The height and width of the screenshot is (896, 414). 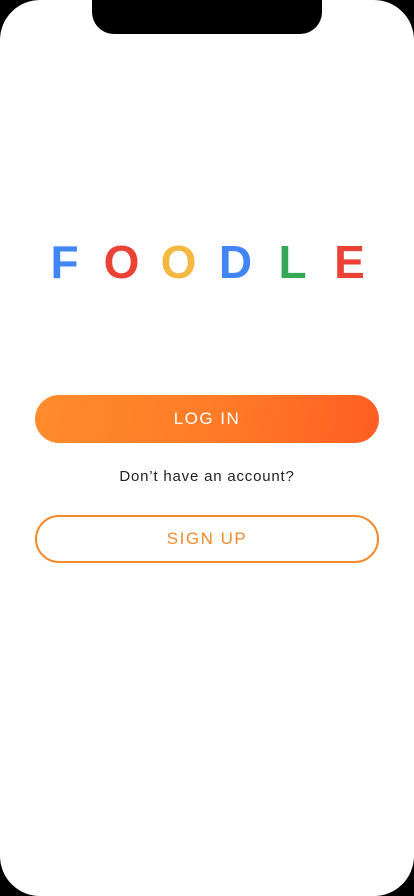 What do you see at coordinates (178, 262) in the screenshot?
I see `logo-letter-3: O` at bounding box center [178, 262].